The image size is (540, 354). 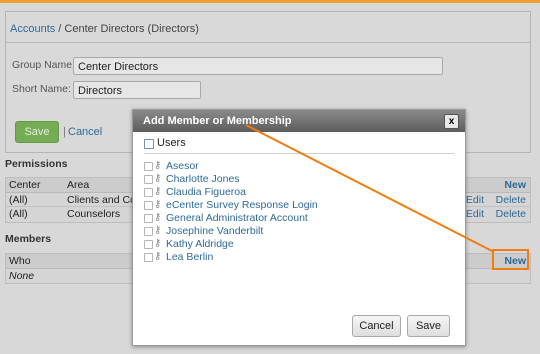 I want to click on cancel-link: Cancel, so click(x=85, y=132).